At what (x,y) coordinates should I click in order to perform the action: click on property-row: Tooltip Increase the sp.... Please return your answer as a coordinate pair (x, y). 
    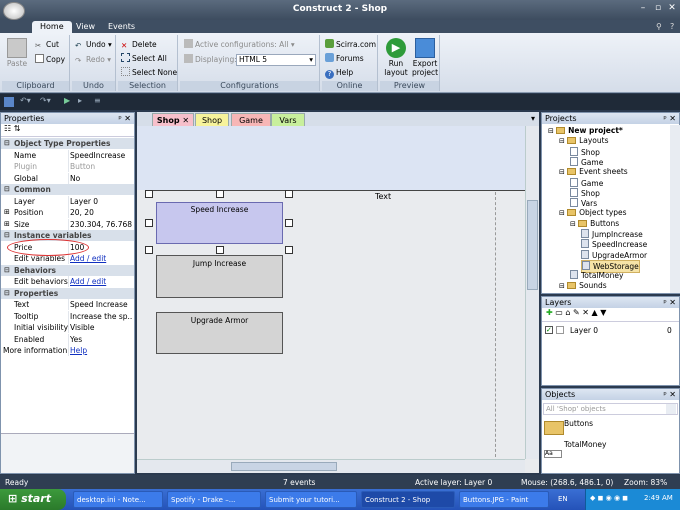
    Looking at the image, I should click on (67, 316).